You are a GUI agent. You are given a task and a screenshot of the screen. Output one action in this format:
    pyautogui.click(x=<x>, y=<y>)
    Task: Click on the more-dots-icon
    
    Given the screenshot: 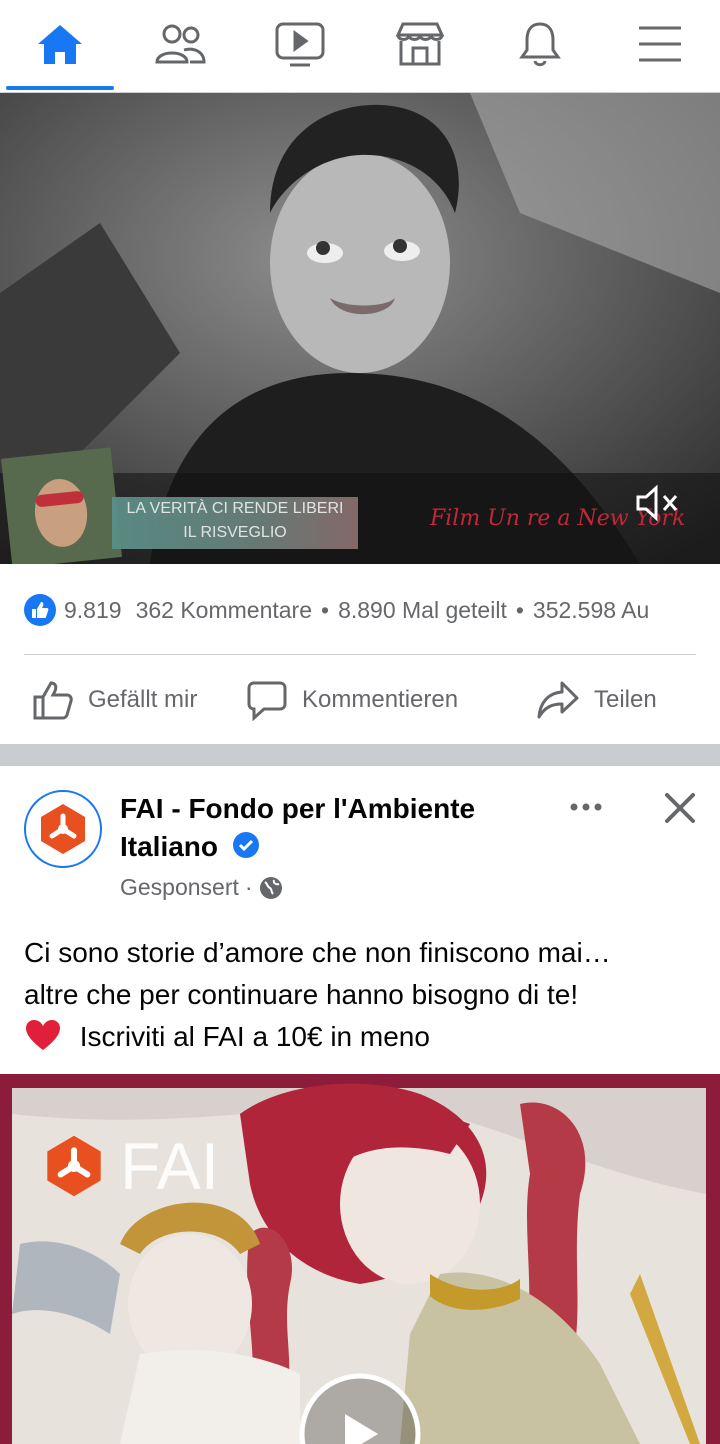 What is the action you would take?
    pyautogui.click(x=586, y=807)
    